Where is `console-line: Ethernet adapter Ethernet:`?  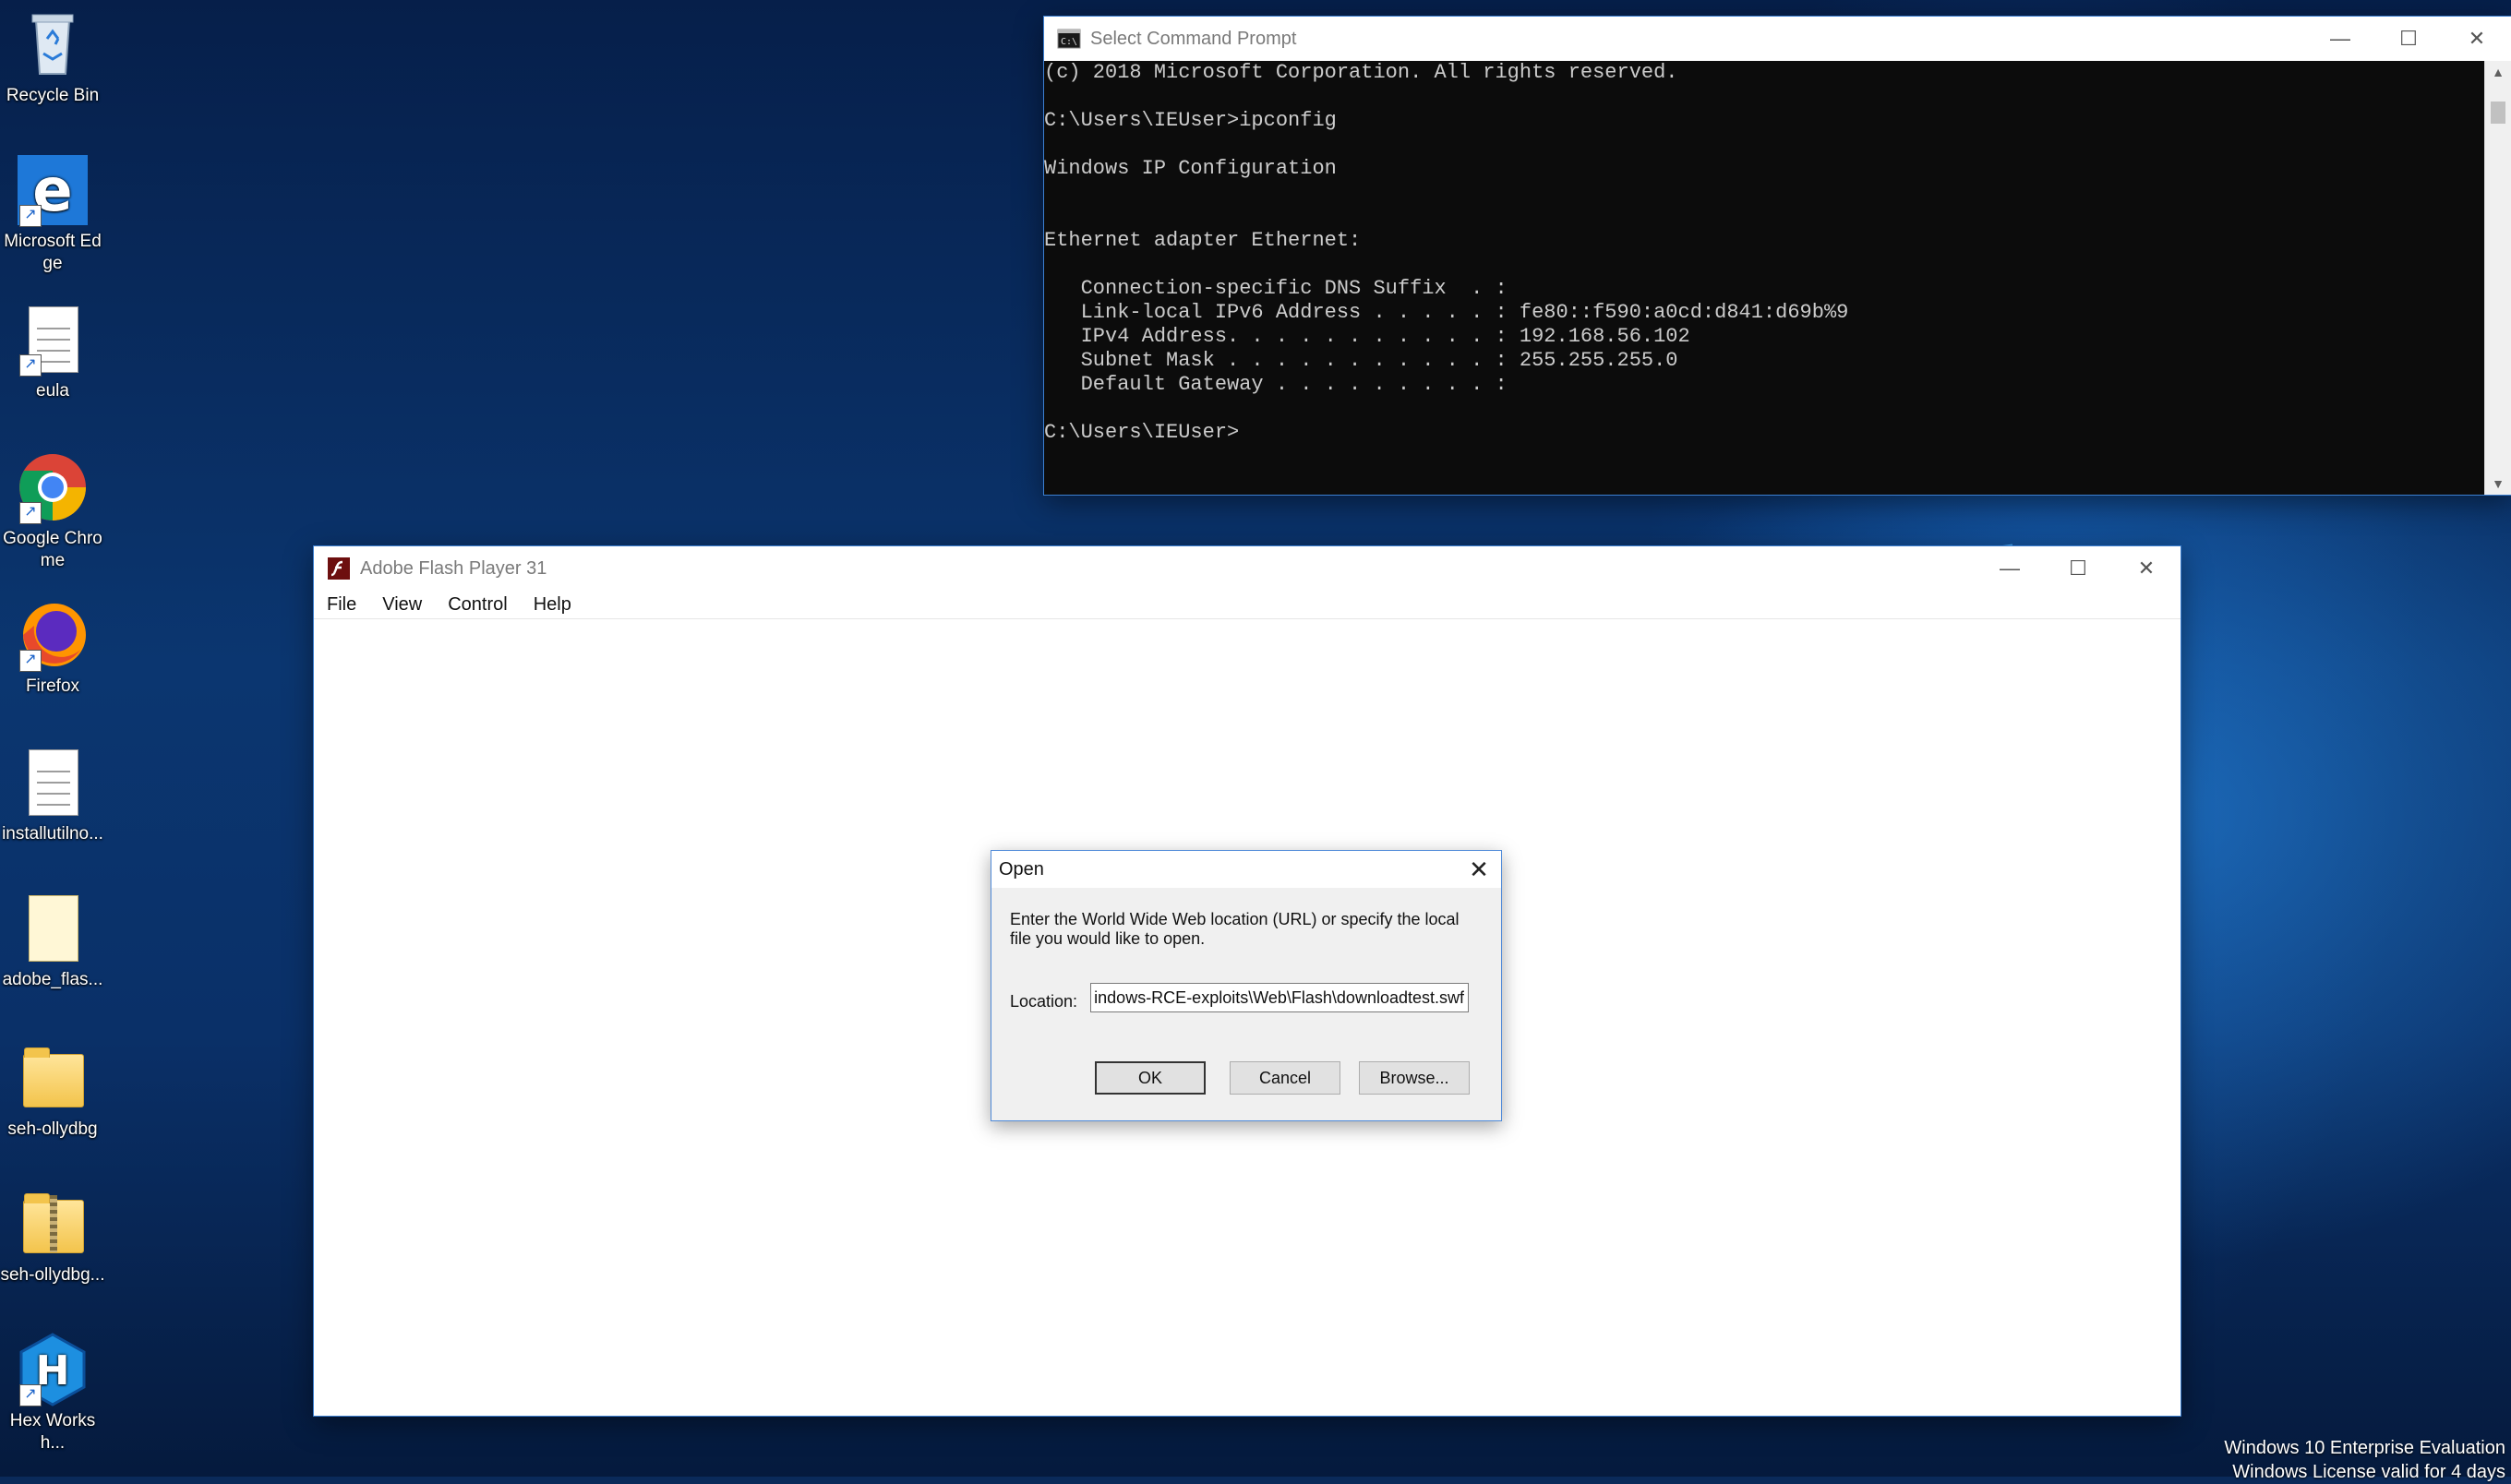
console-line: Ethernet adapter Ethernet: is located at coordinates (1203, 240).